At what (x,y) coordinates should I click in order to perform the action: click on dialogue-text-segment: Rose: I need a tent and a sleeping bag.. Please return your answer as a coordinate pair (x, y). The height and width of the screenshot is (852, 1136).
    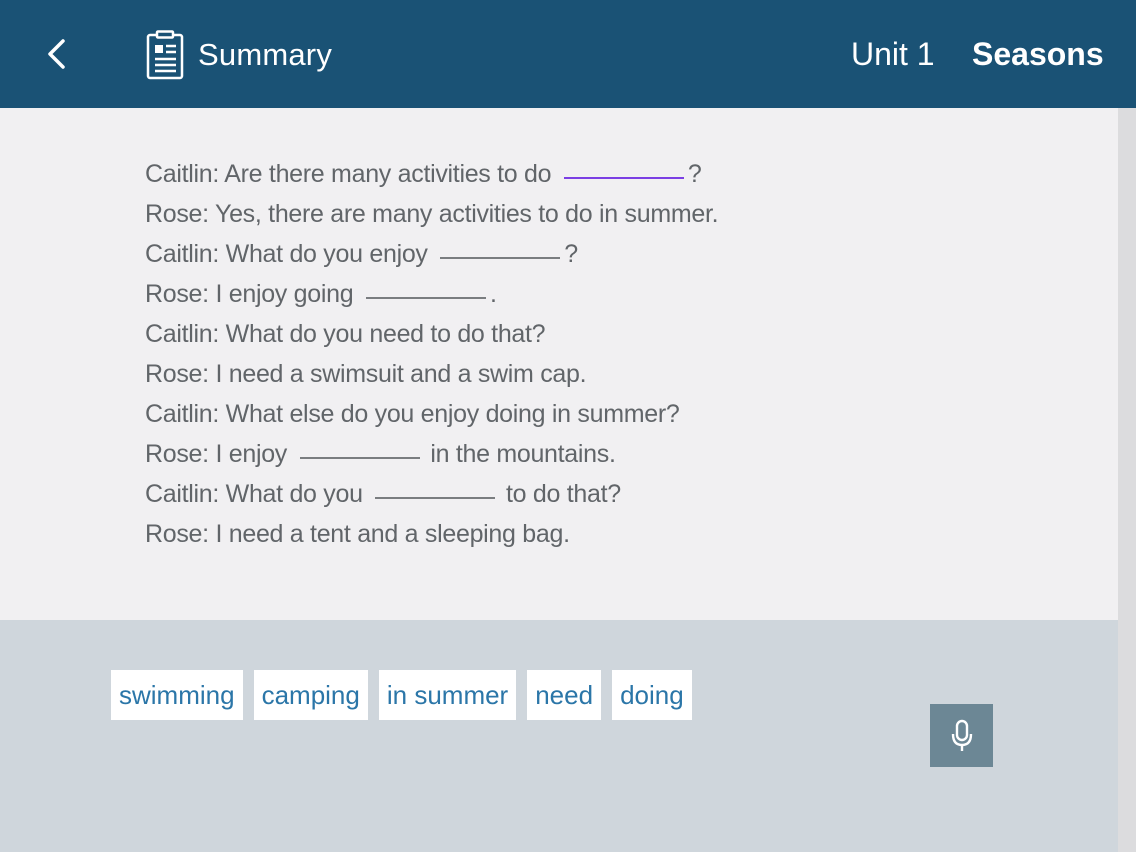
    Looking at the image, I should click on (357, 534).